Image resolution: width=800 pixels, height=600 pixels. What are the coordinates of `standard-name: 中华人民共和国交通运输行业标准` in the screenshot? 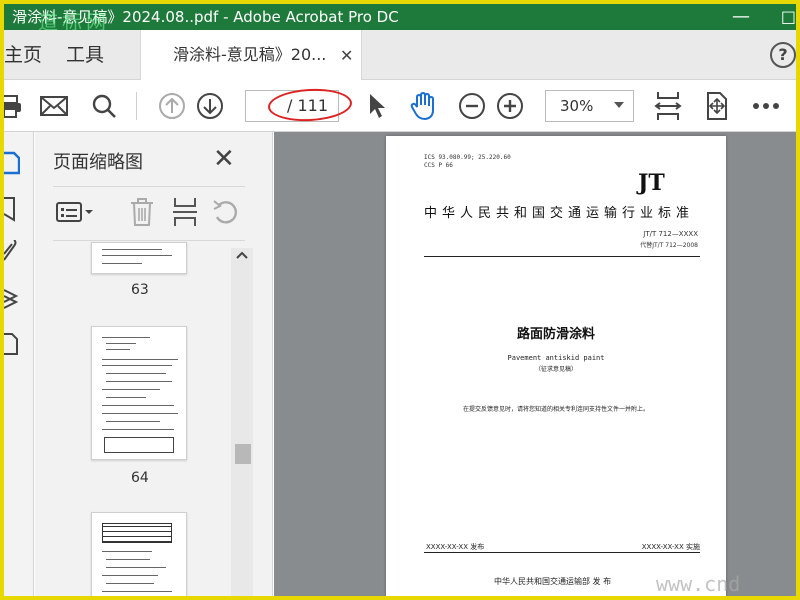 It's located at (559, 213).